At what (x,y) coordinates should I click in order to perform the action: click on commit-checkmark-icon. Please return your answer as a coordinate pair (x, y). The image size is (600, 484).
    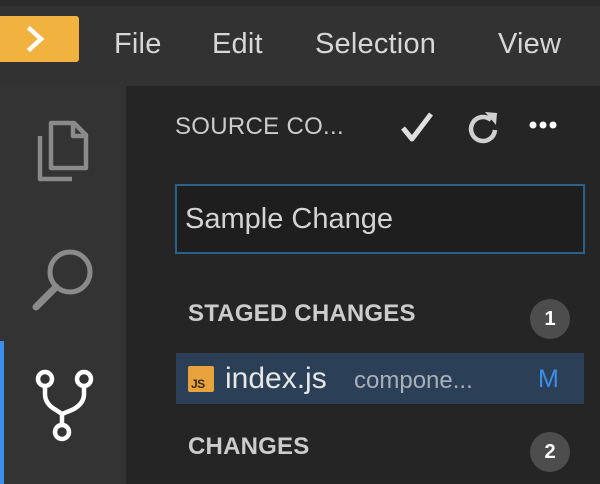
    Looking at the image, I should click on (417, 127).